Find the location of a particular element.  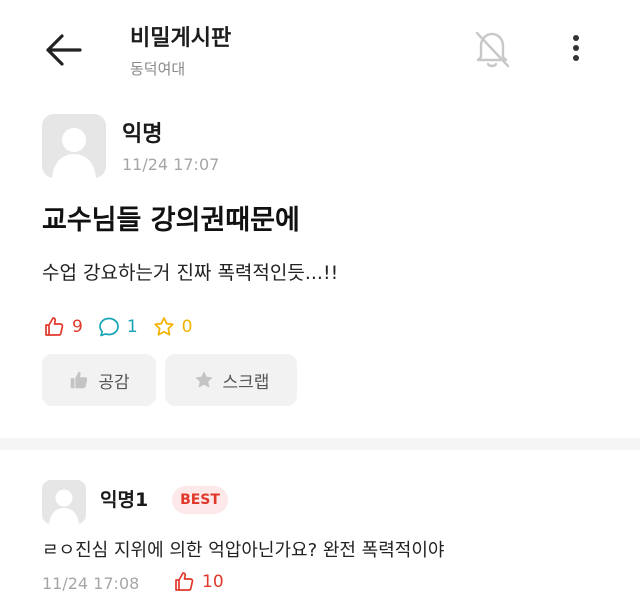

back-button is located at coordinates (64, 50).